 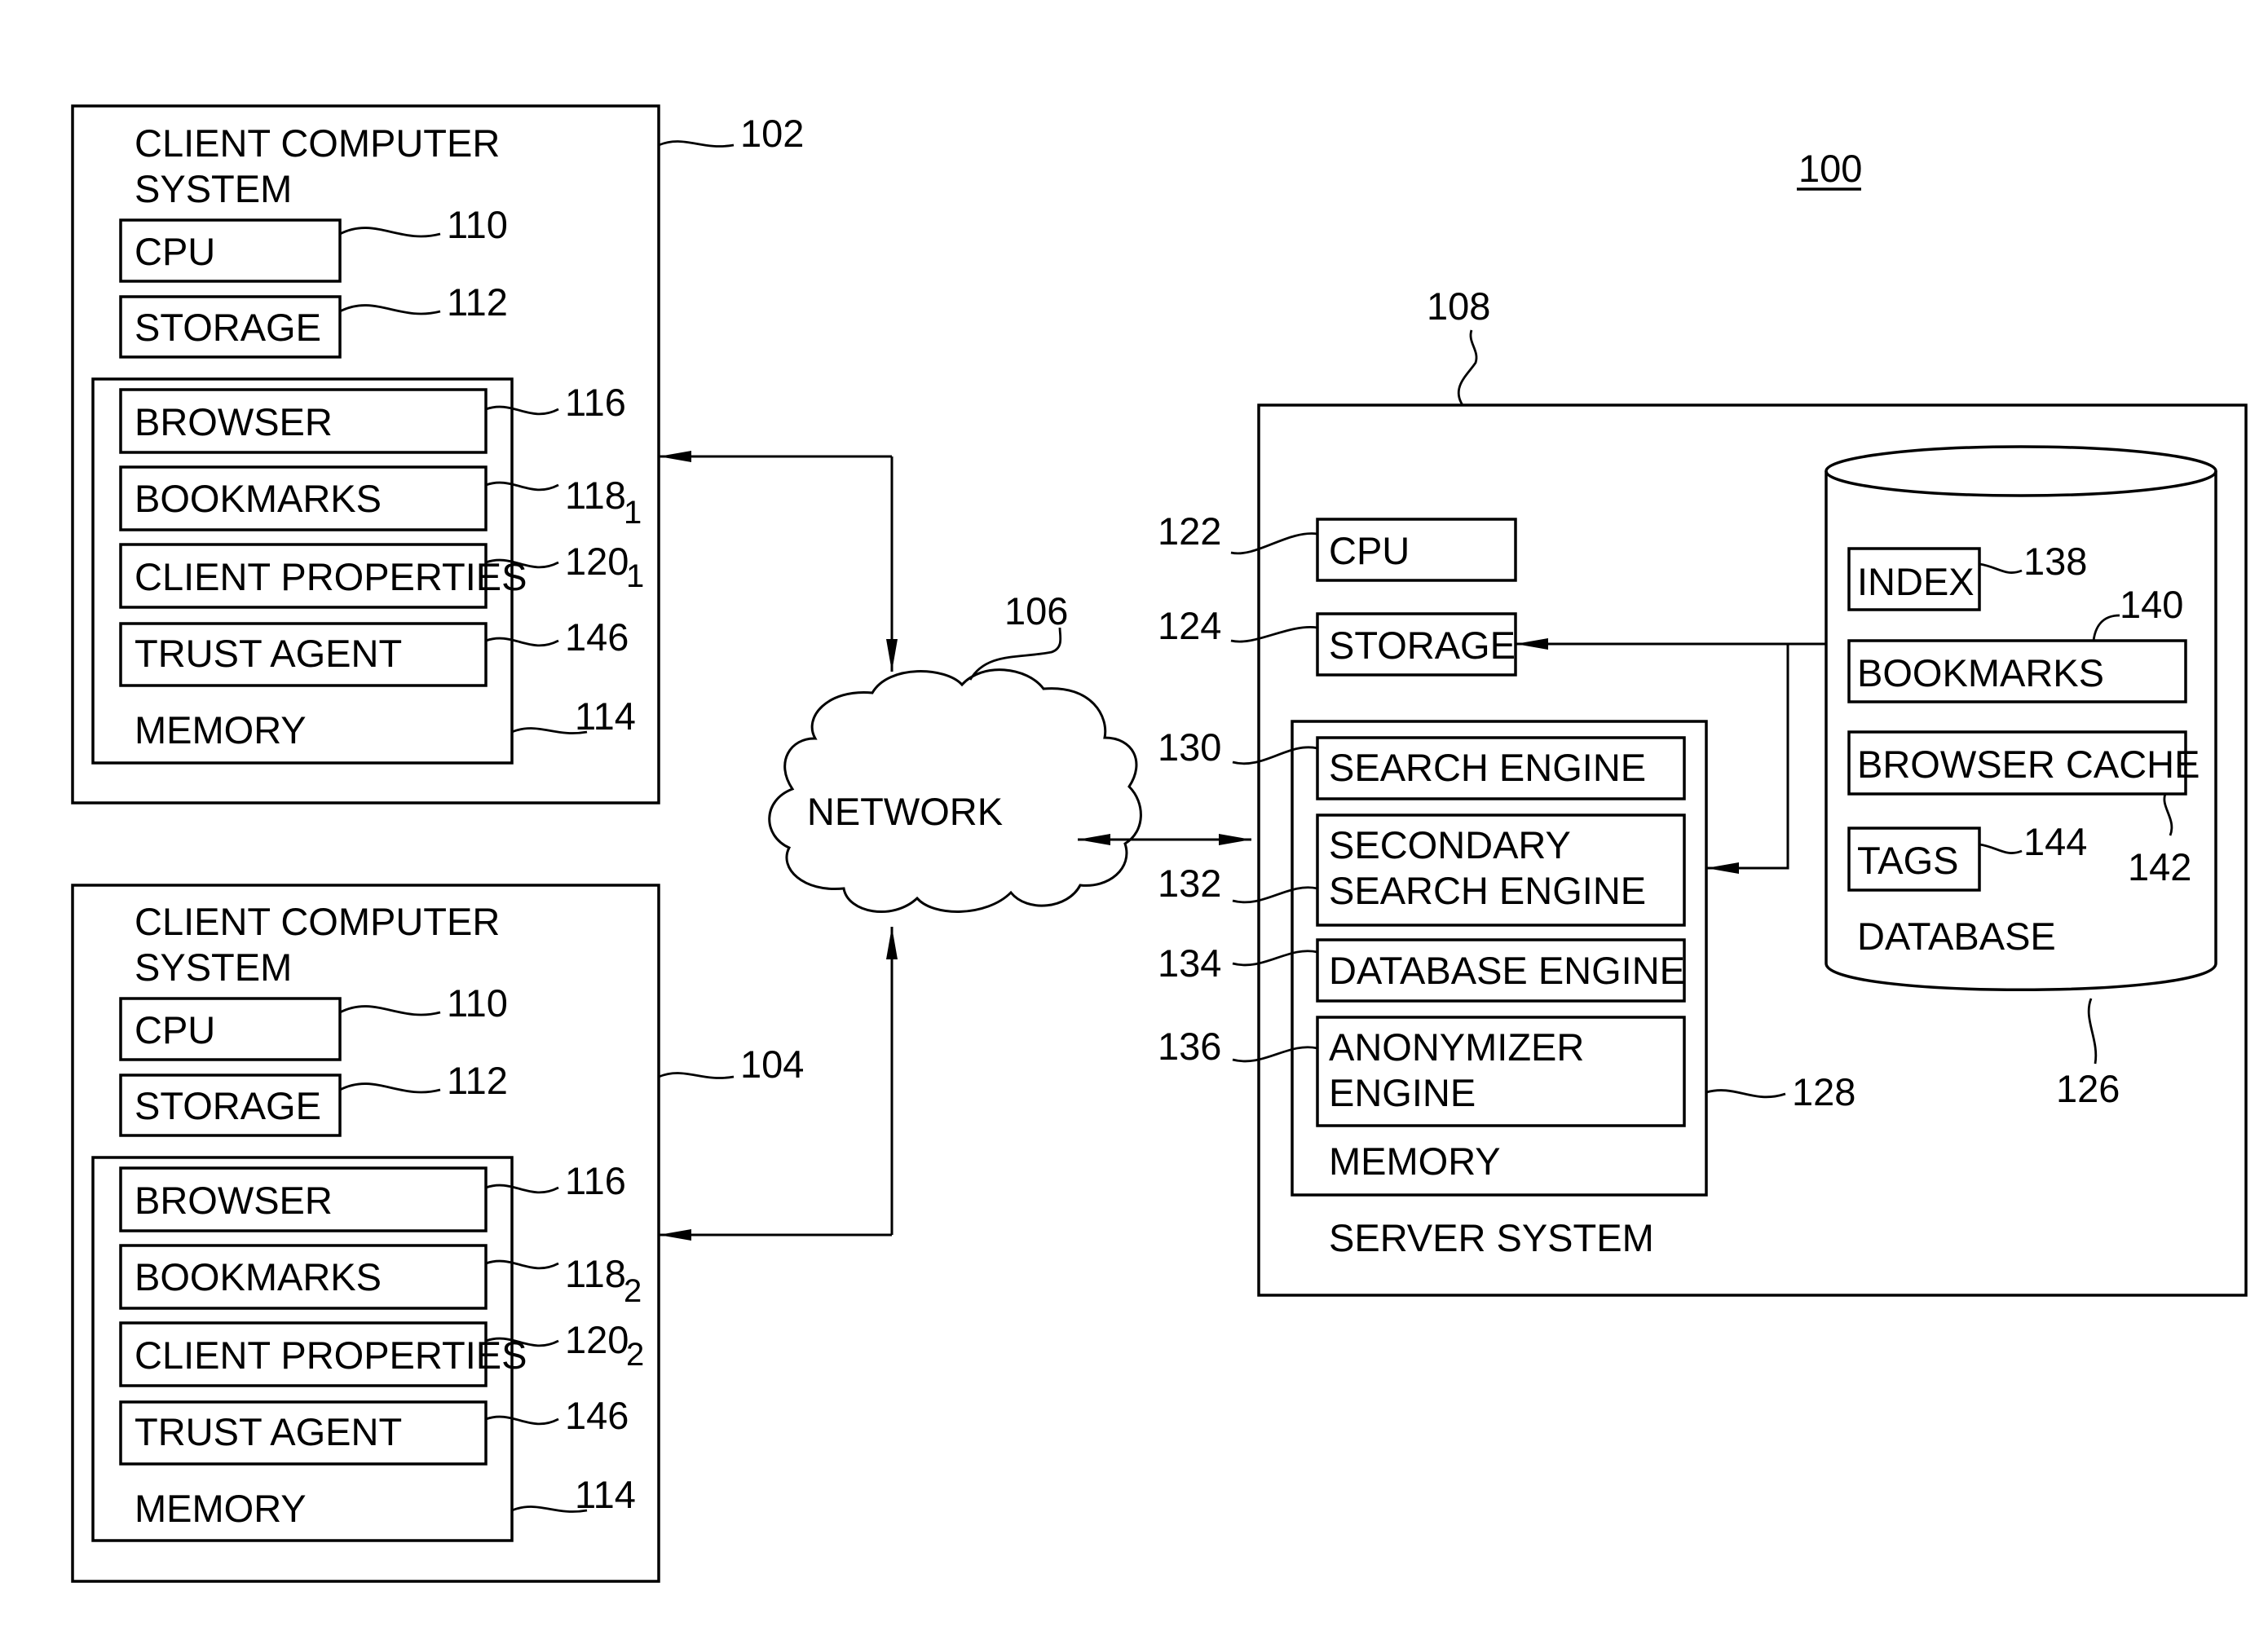 I want to click on client-2-client-properties: CLIENT PROPERTIES 120 2, so click(x=381, y=1352).